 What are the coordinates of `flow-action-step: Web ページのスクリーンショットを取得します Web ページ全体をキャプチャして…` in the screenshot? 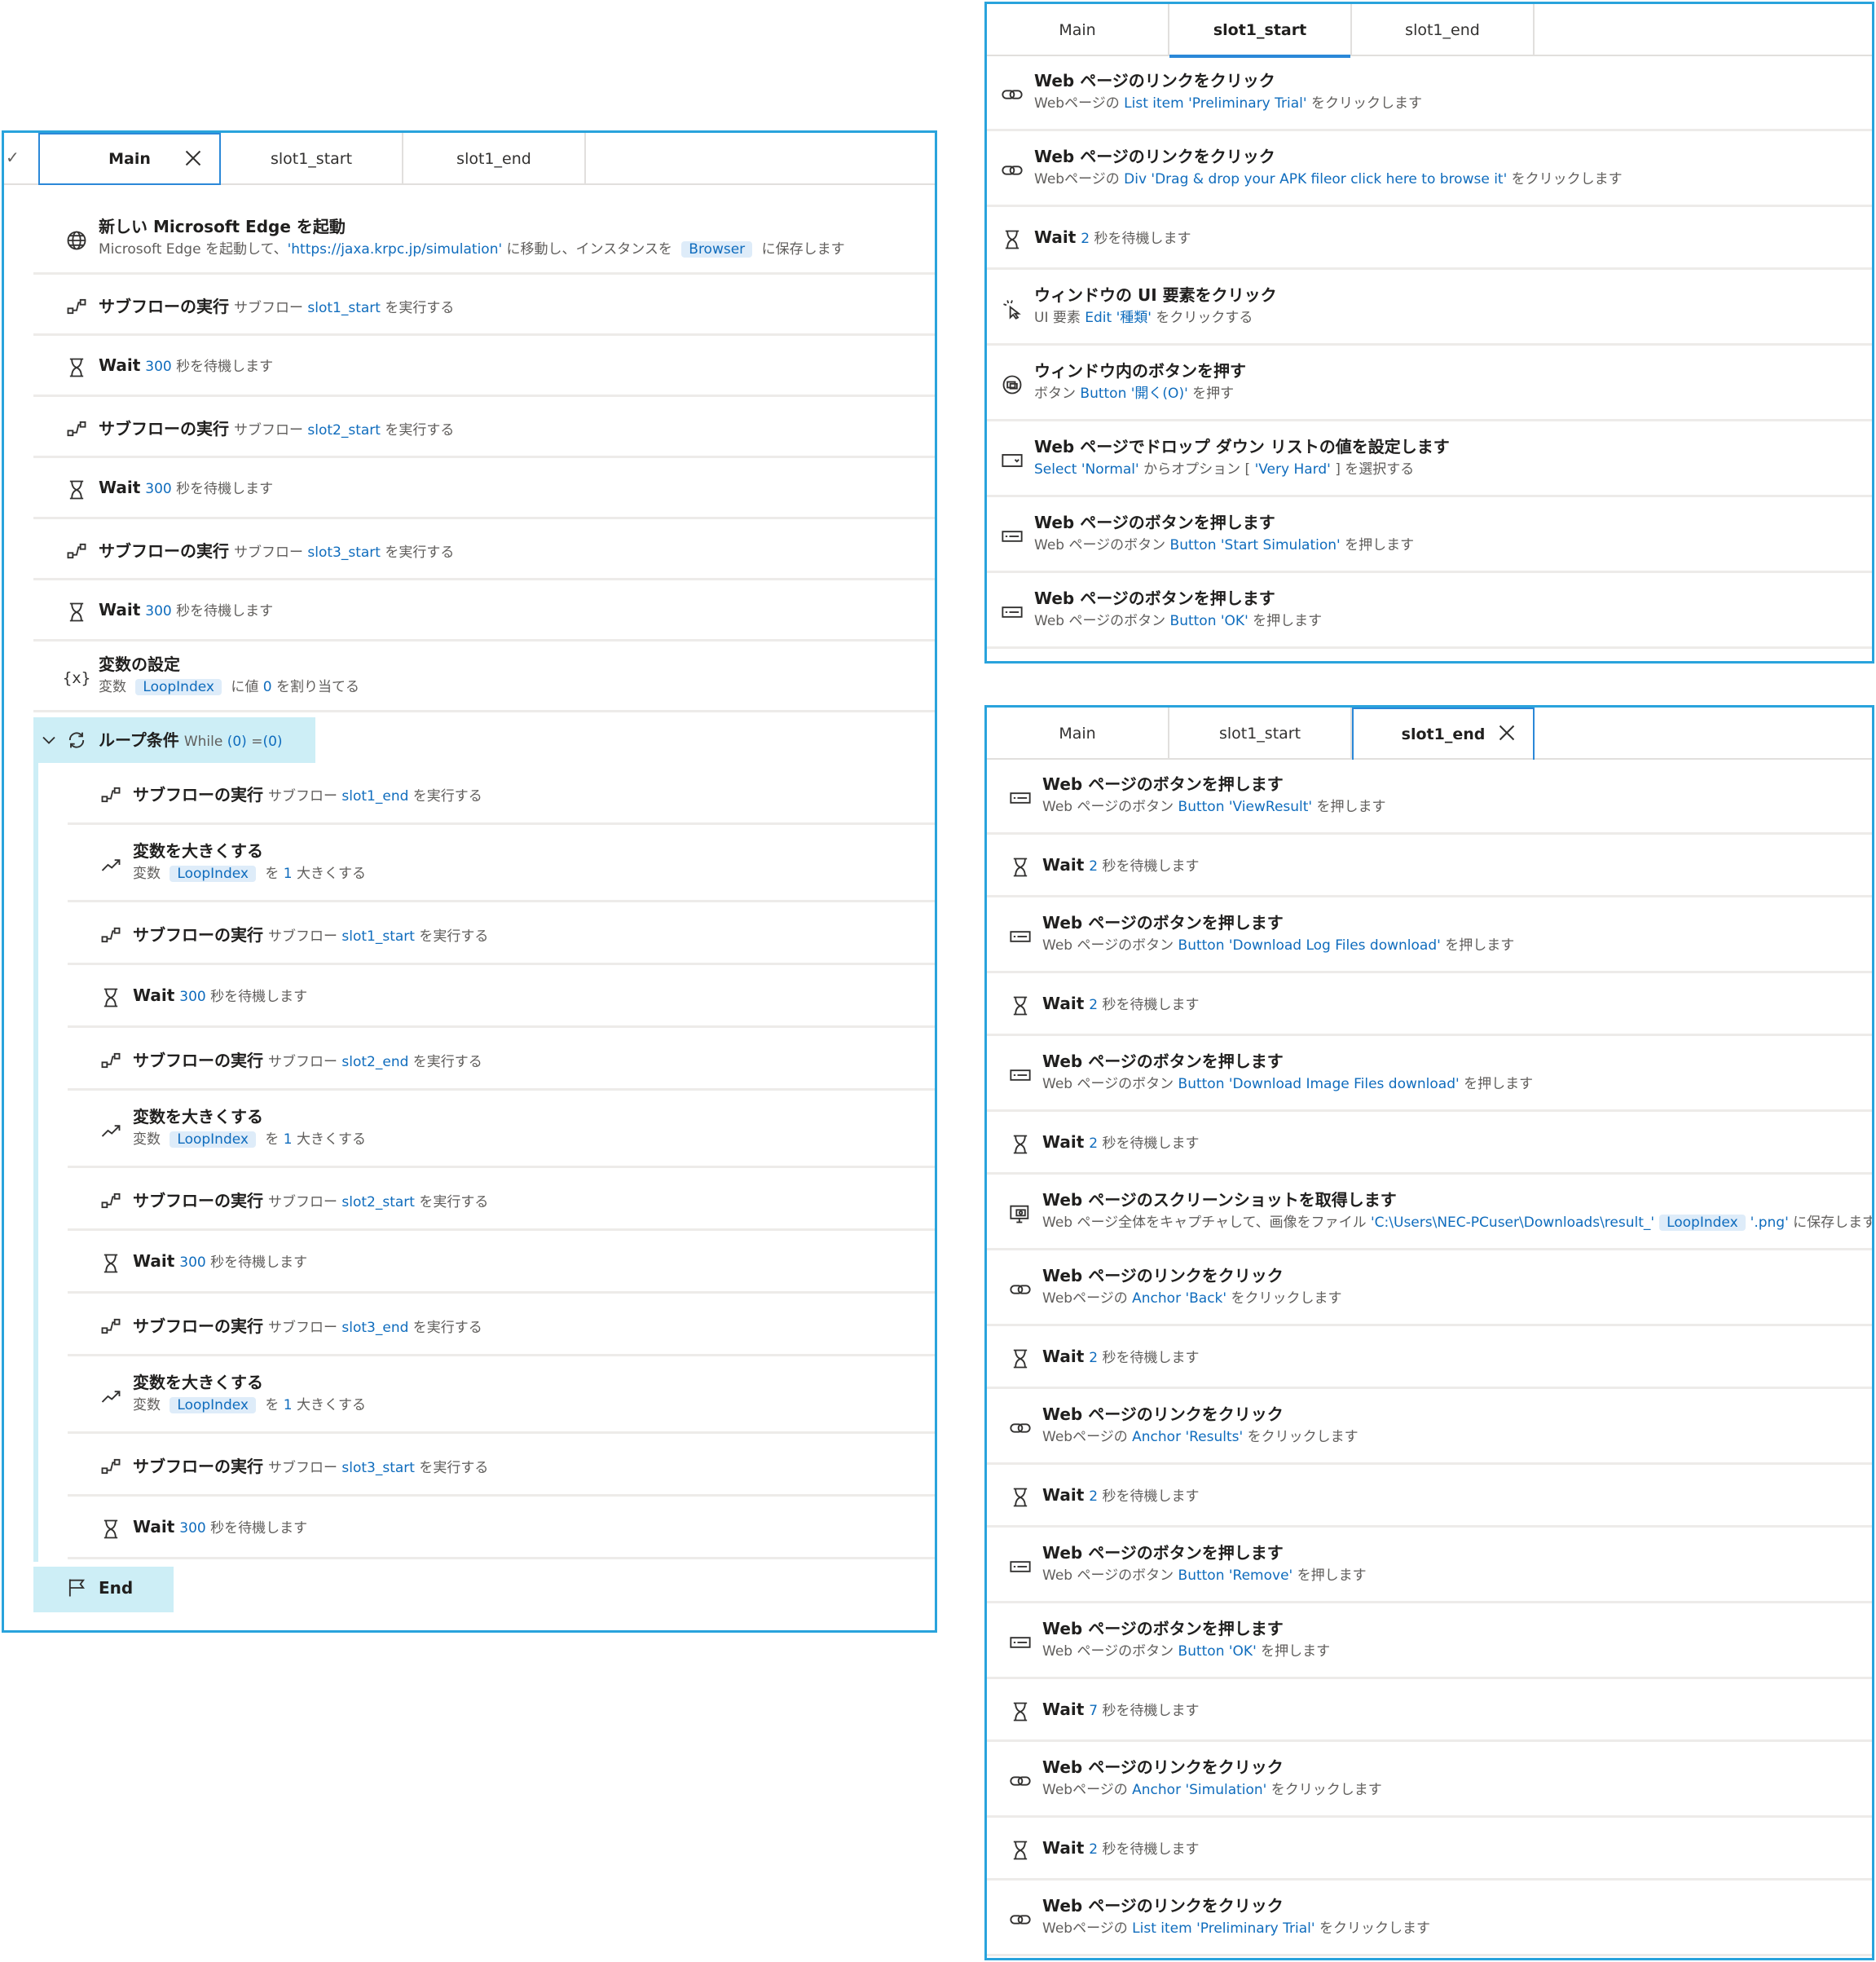 It's located at (1429, 1213).